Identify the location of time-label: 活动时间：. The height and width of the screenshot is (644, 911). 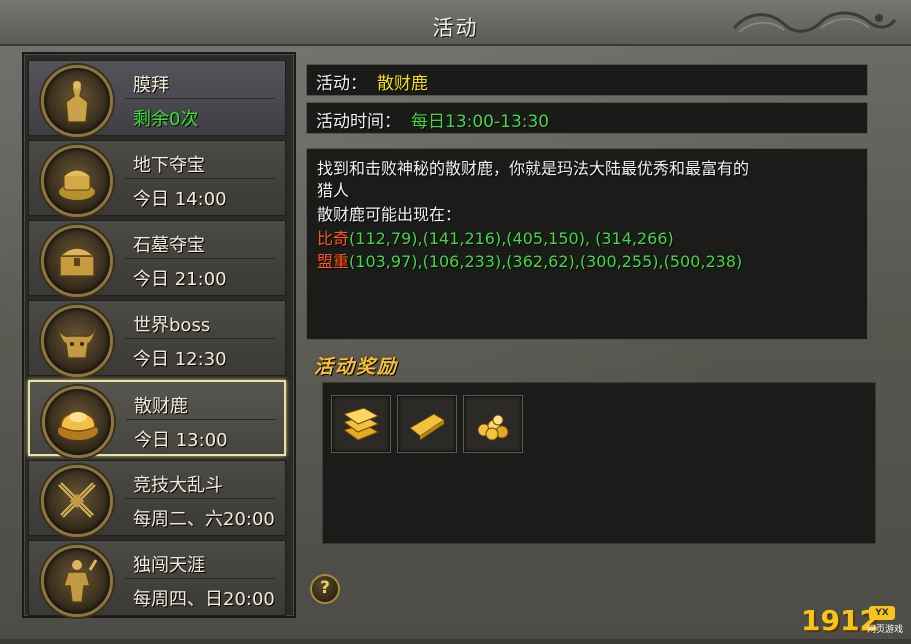
(358, 122).